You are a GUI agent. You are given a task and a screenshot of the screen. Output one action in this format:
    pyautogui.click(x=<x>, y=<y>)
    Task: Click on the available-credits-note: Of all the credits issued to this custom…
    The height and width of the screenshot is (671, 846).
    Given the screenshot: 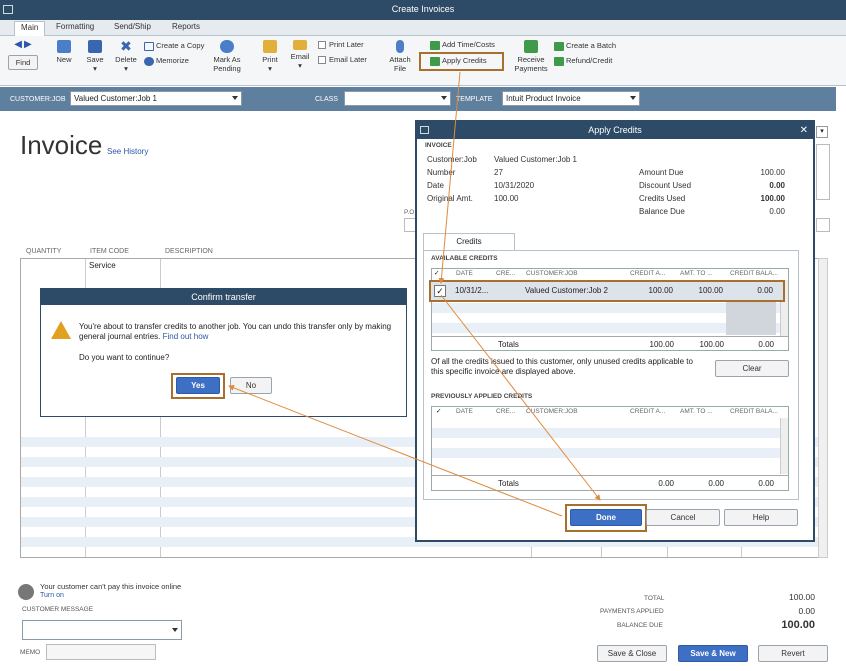 What is the action you would take?
    pyautogui.click(x=562, y=366)
    